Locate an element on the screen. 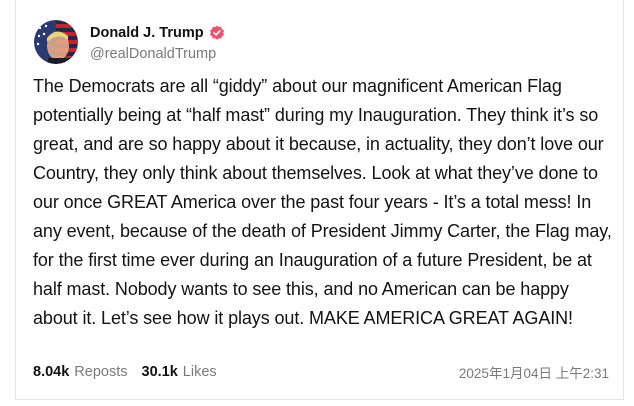 The height and width of the screenshot is (406, 634). display-name: Donald J. Trump is located at coordinates (147, 33).